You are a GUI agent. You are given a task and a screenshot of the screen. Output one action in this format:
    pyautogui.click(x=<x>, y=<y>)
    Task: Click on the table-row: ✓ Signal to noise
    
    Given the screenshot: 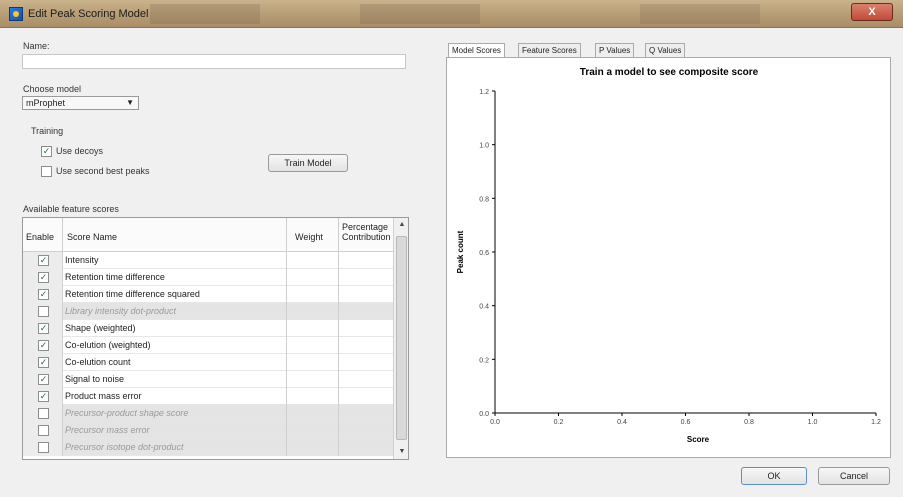 What is the action you would take?
    pyautogui.click(x=208, y=379)
    